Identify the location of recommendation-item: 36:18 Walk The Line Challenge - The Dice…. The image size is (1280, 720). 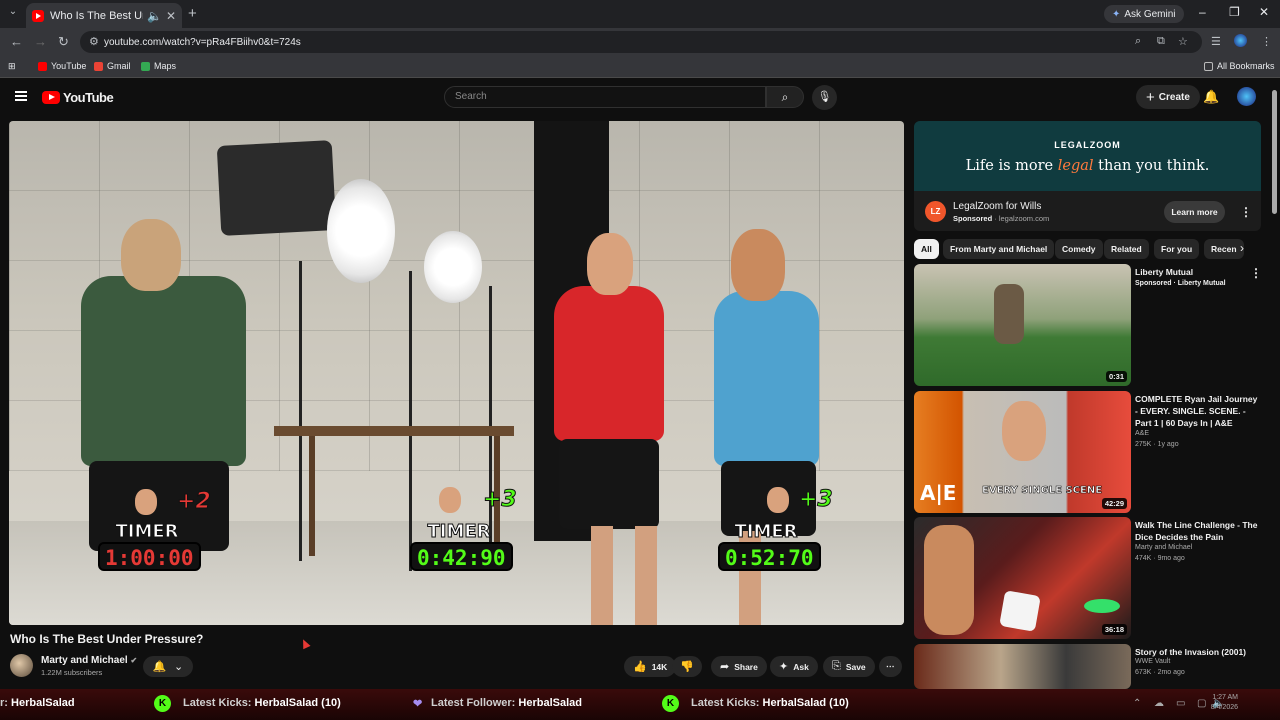
(1089, 578).